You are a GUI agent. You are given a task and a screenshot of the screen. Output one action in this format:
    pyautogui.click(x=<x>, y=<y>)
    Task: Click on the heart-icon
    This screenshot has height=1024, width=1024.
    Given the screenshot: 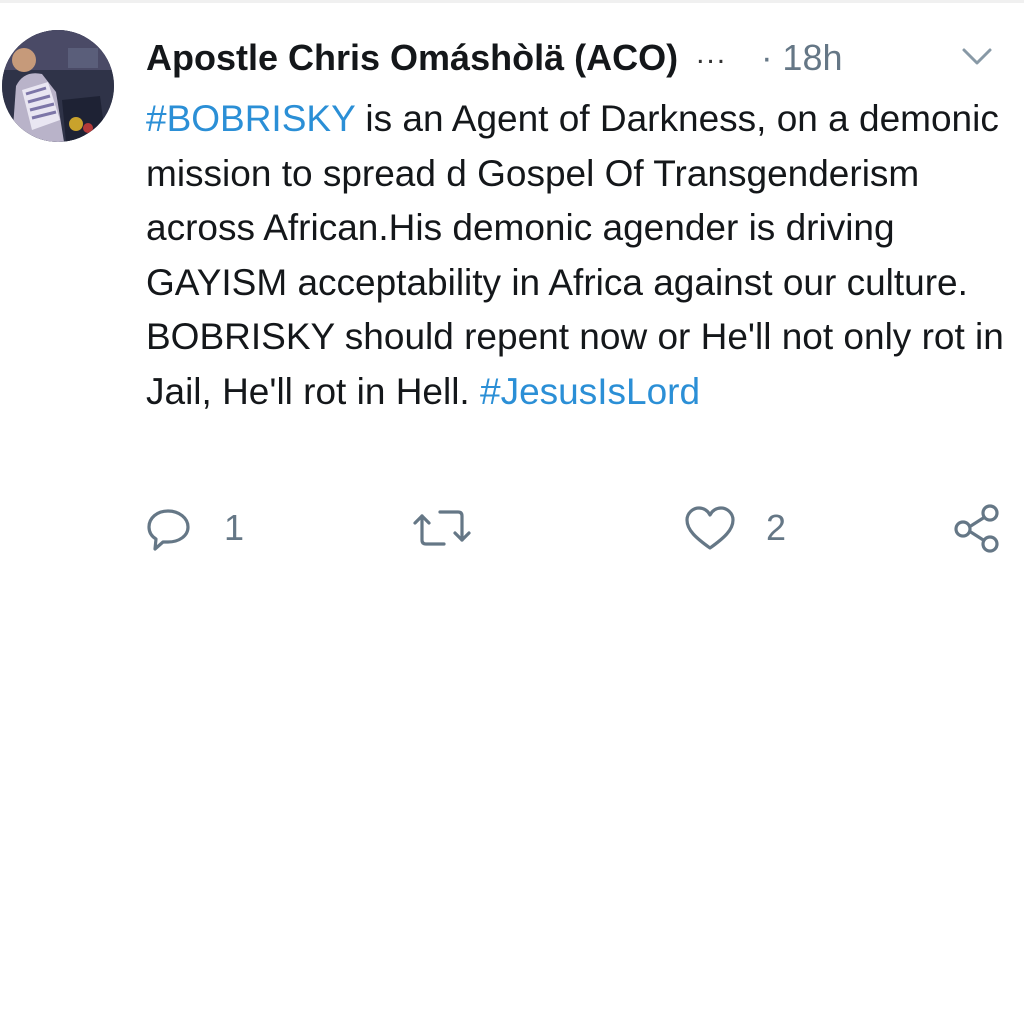 What is the action you would take?
    pyautogui.click(x=710, y=528)
    